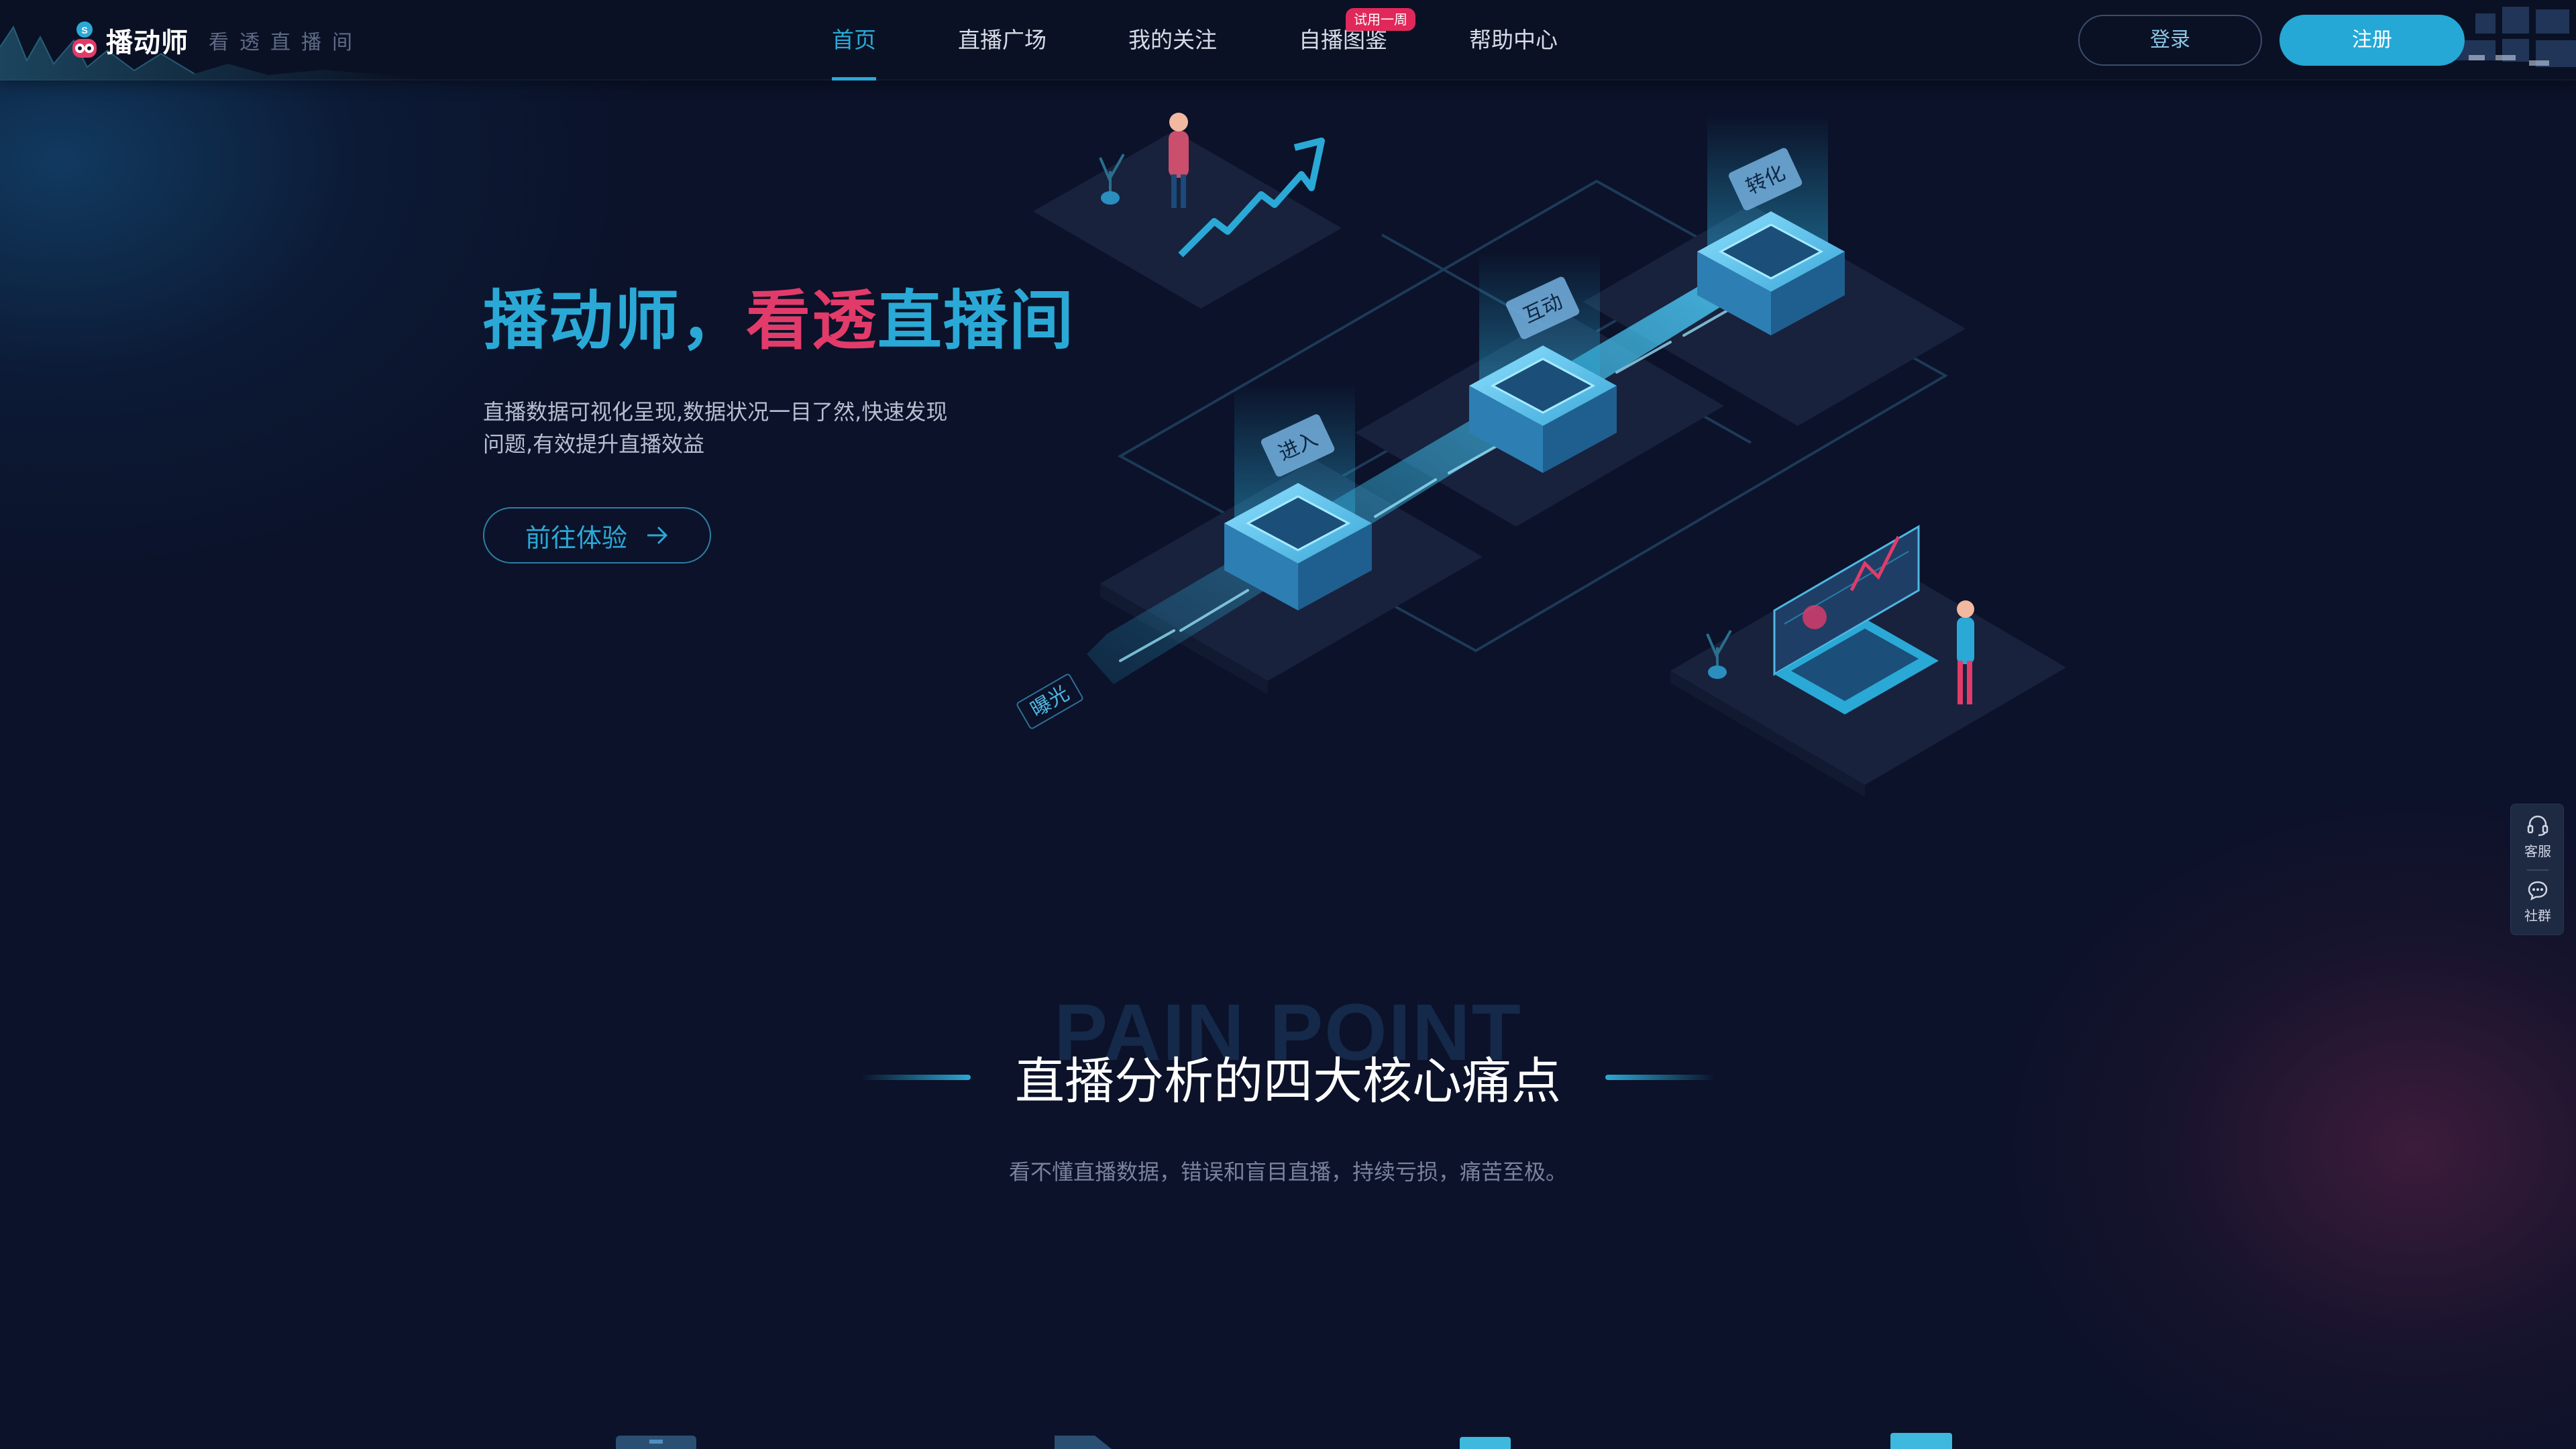 This screenshot has height=1449, width=2576. I want to click on stage-entry: 进入, so click(1298, 496).